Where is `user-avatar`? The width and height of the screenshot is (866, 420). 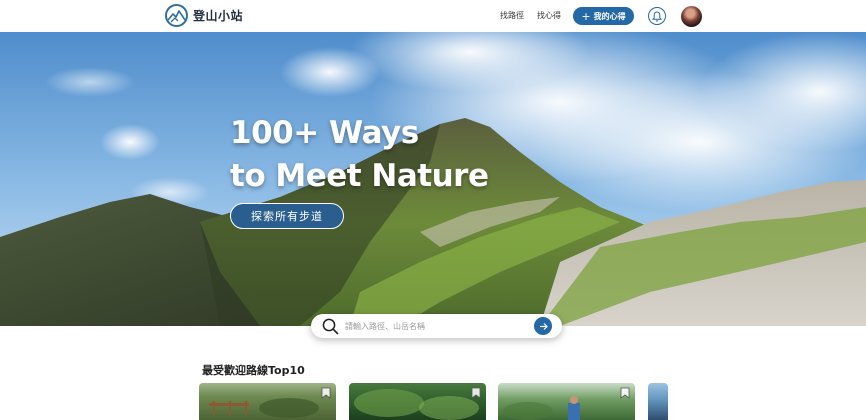
user-avatar is located at coordinates (691, 16).